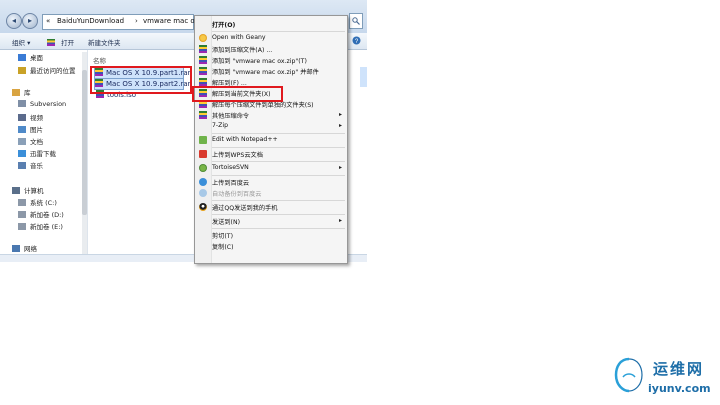 The width and height of the screenshot is (720, 405). What do you see at coordinates (245, 208) in the screenshot?
I see `menu-item-label: 通过QQ发送到我的手机` at bounding box center [245, 208].